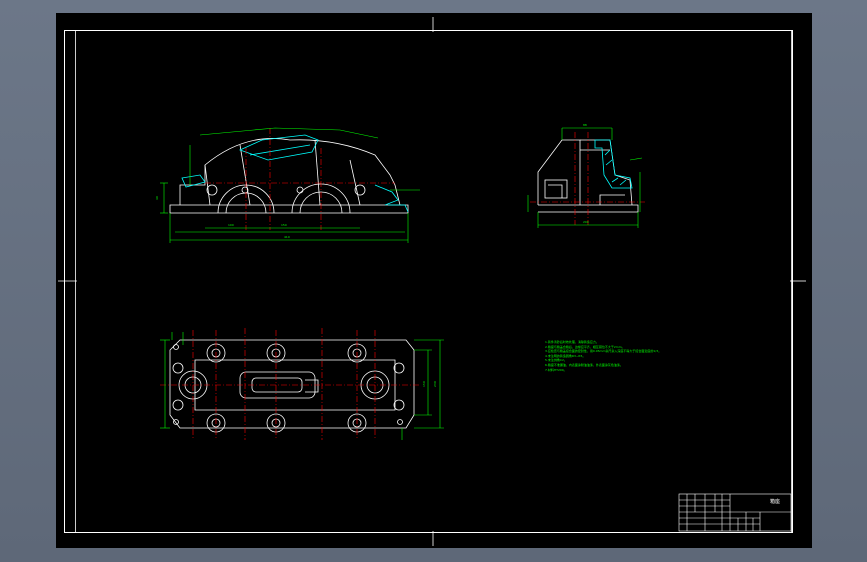 This screenshot has height=562, width=867. What do you see at coordinates (435, 384) in the screenshot?
I see `svg-text: 230` at bounding box center [435, 384].